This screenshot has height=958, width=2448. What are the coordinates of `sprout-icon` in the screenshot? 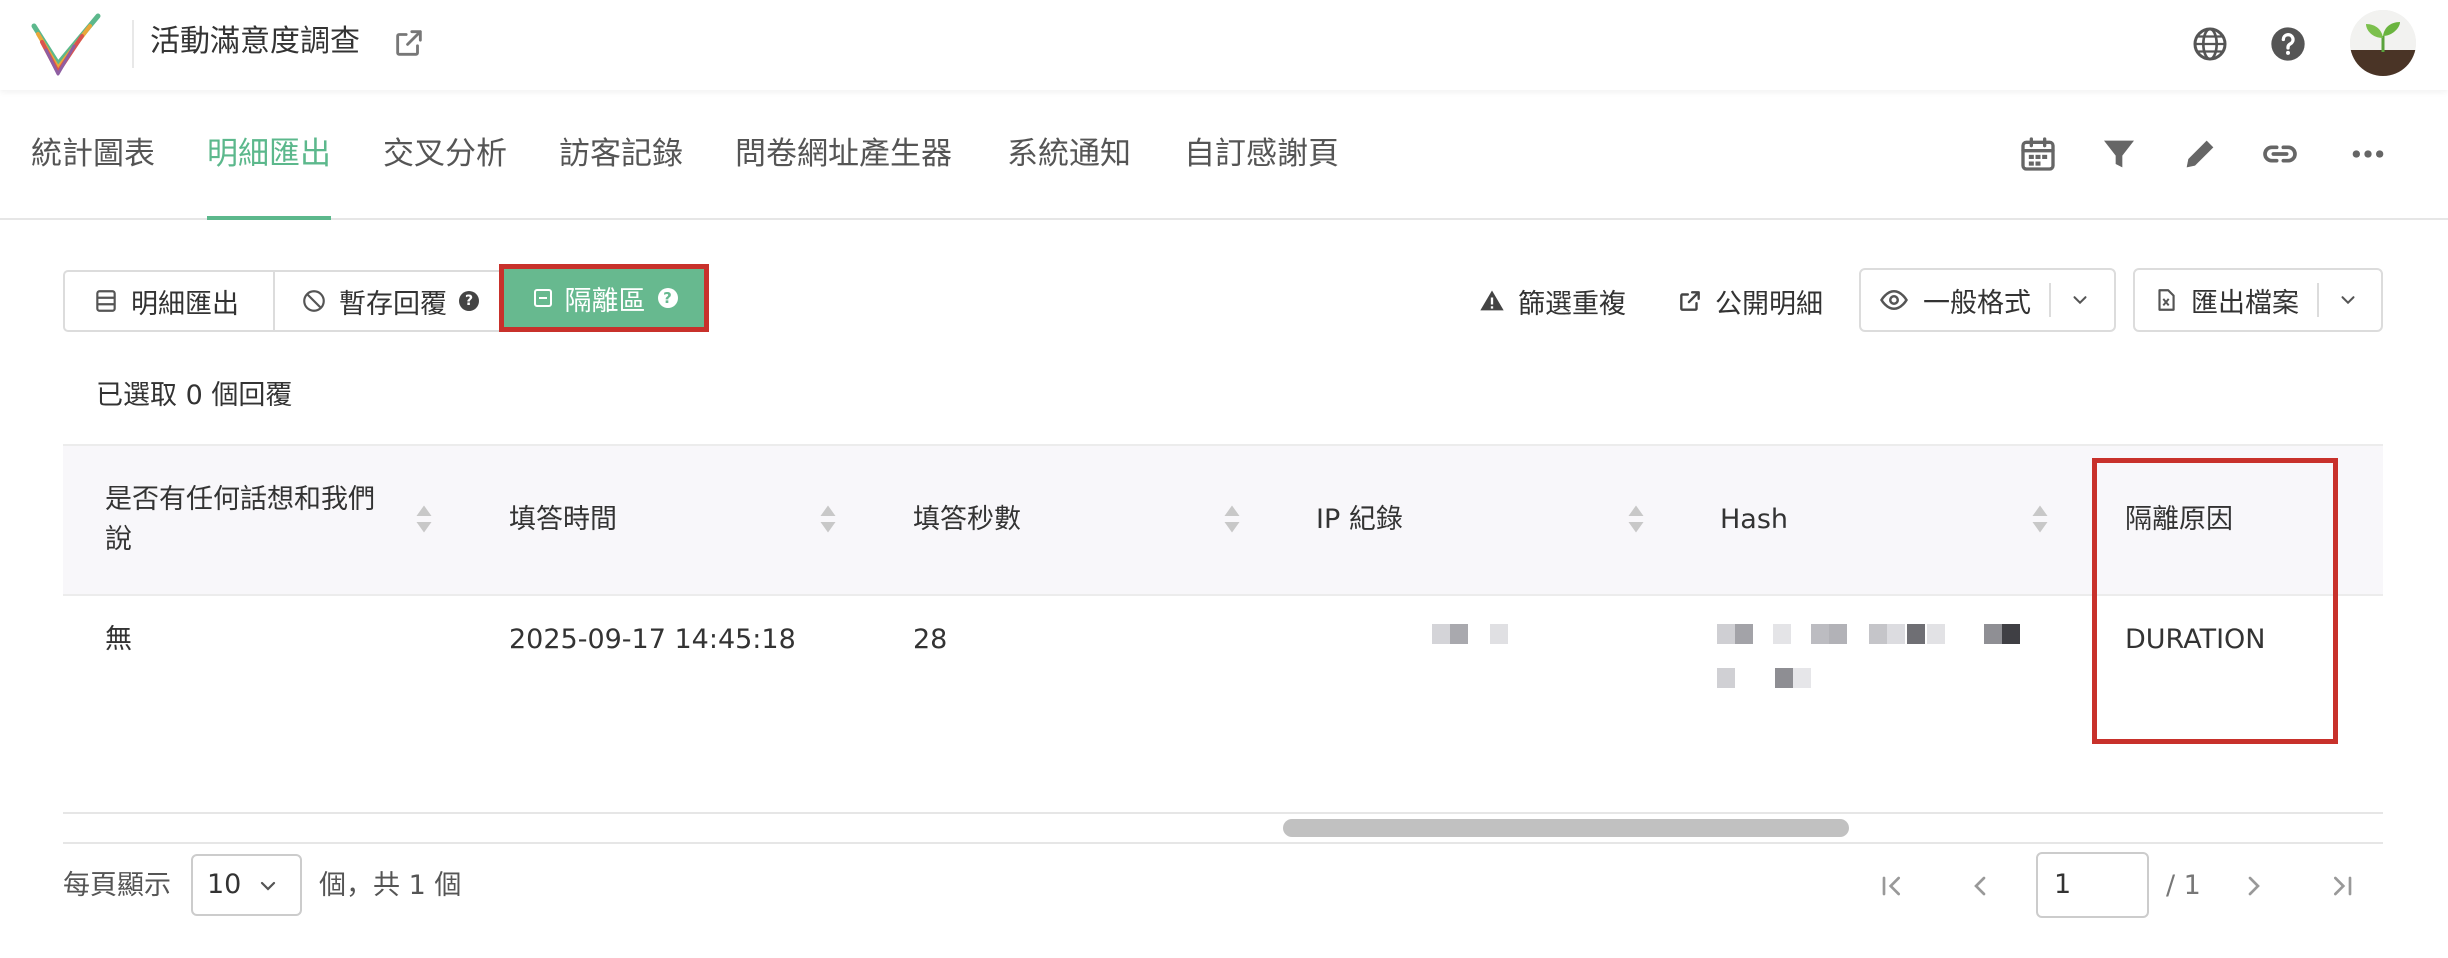 It's located at (2383, 43).